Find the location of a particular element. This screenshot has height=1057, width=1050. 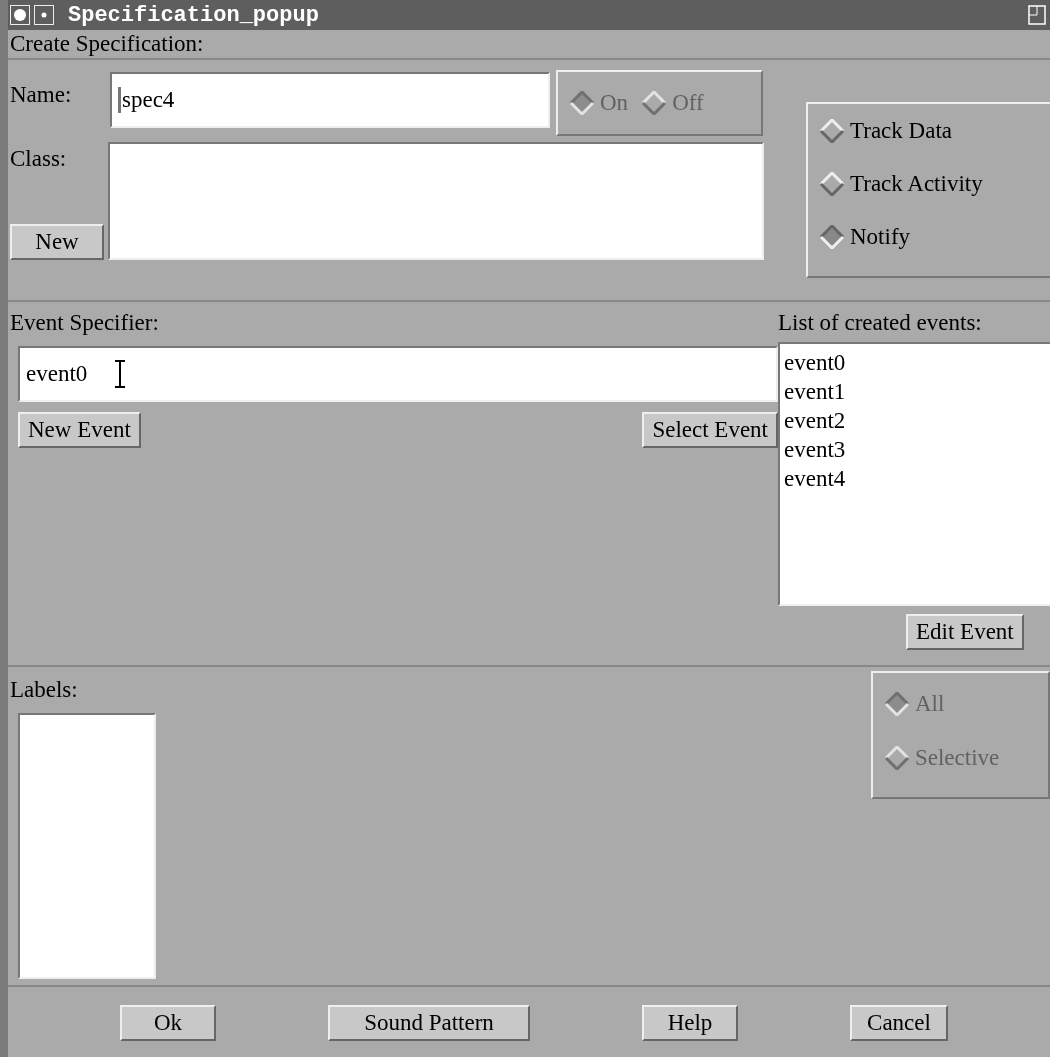

field-label: Name: is located at coordinates (41, 95).